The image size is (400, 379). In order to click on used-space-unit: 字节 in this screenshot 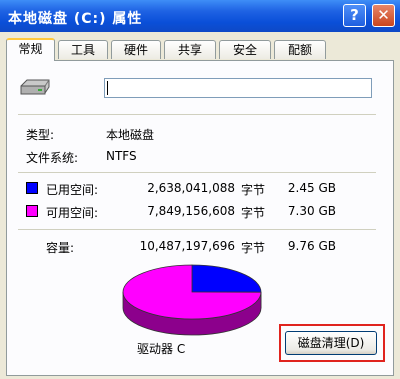, I will do `click(253, 190)`.